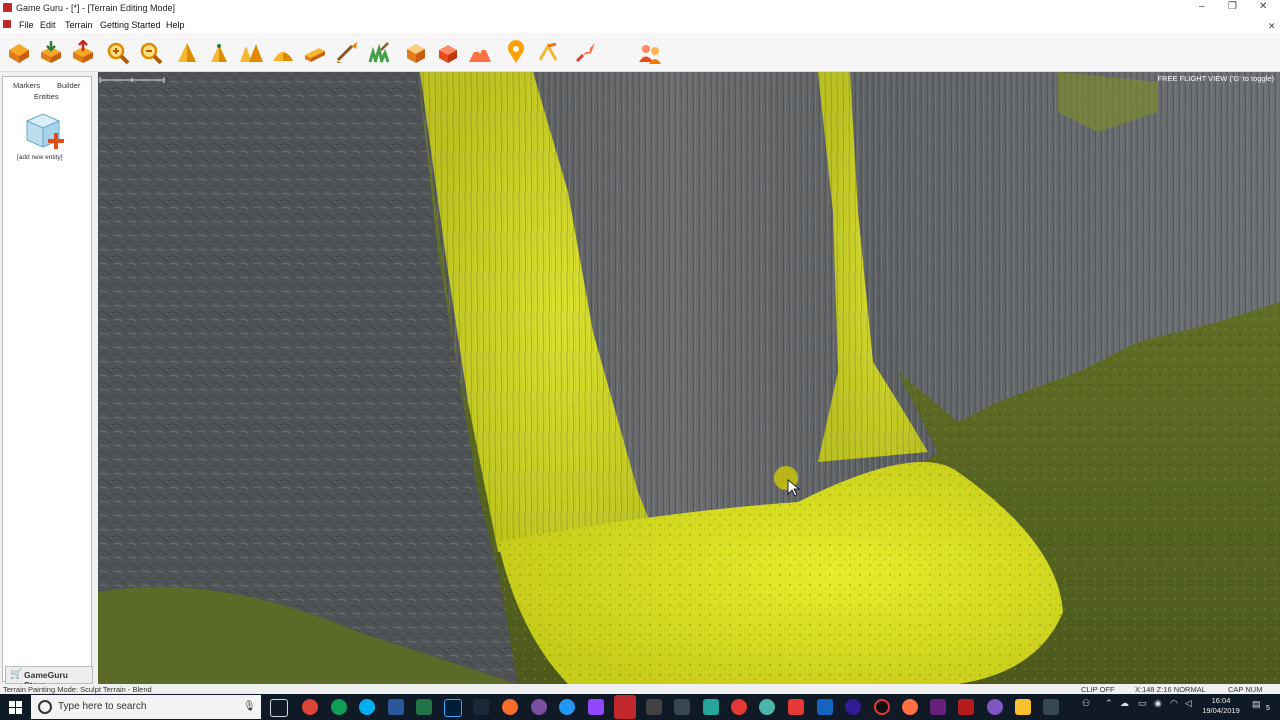  Describe the element at coordinates (1124, 703) in the screenshot. I see `cloud-icon: ☁` at that location.